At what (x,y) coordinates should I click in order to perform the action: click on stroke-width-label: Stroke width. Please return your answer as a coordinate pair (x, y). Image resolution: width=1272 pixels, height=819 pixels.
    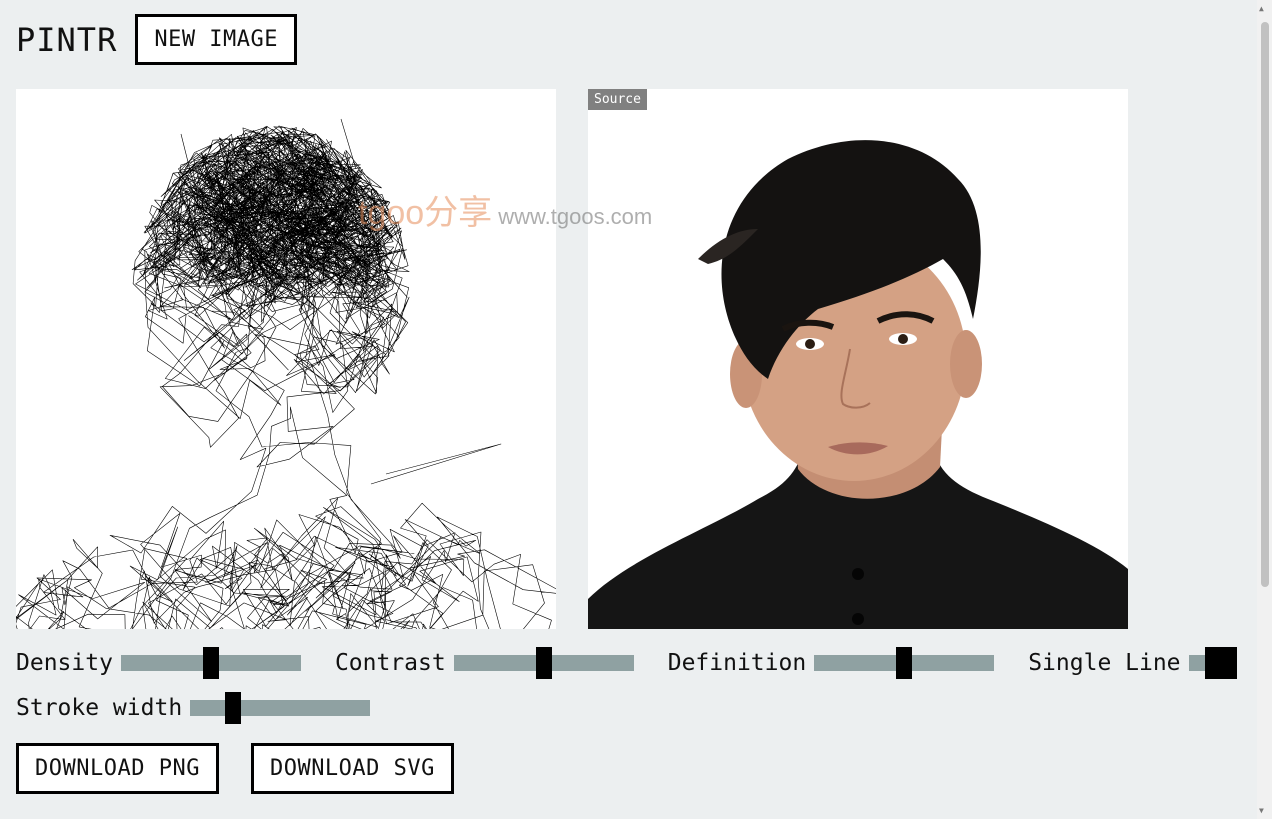
    Looking at the image, I should click on (99, 708).